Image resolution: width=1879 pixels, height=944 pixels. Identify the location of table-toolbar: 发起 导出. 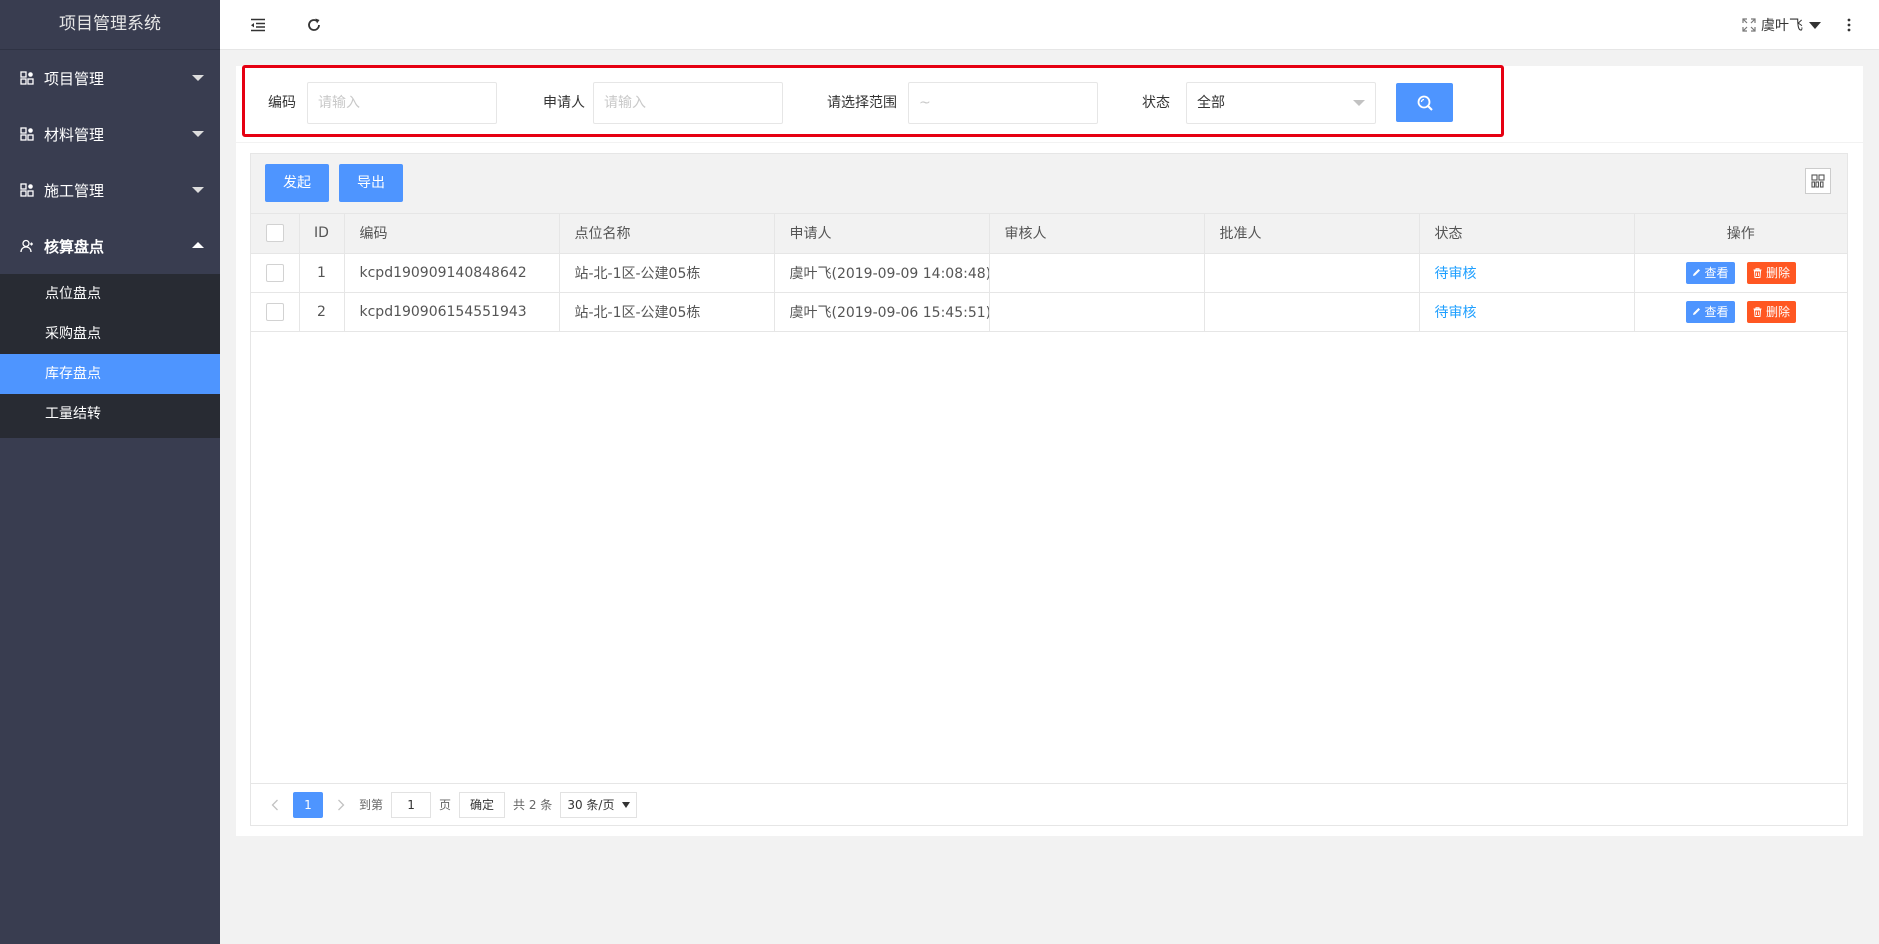
(1049, 184).